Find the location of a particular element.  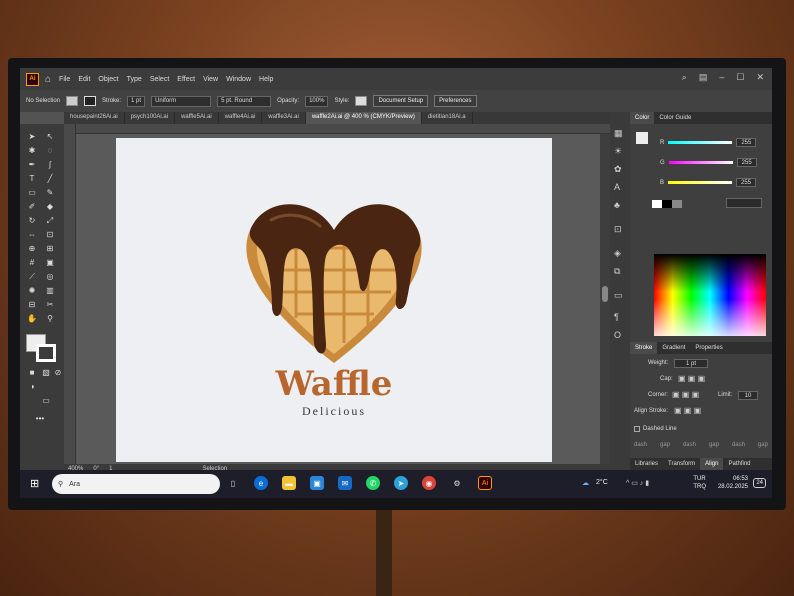

brush-dropdown: 5 pt. Round is located at coordinates (244, 101).